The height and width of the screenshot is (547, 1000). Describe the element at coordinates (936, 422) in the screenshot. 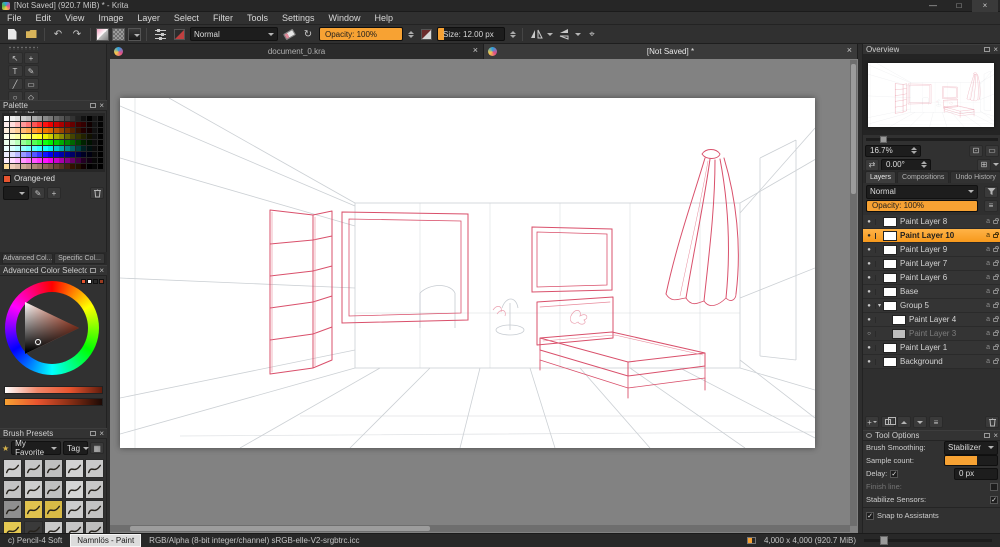

I see `layer-properties-button: ≡` at that location.